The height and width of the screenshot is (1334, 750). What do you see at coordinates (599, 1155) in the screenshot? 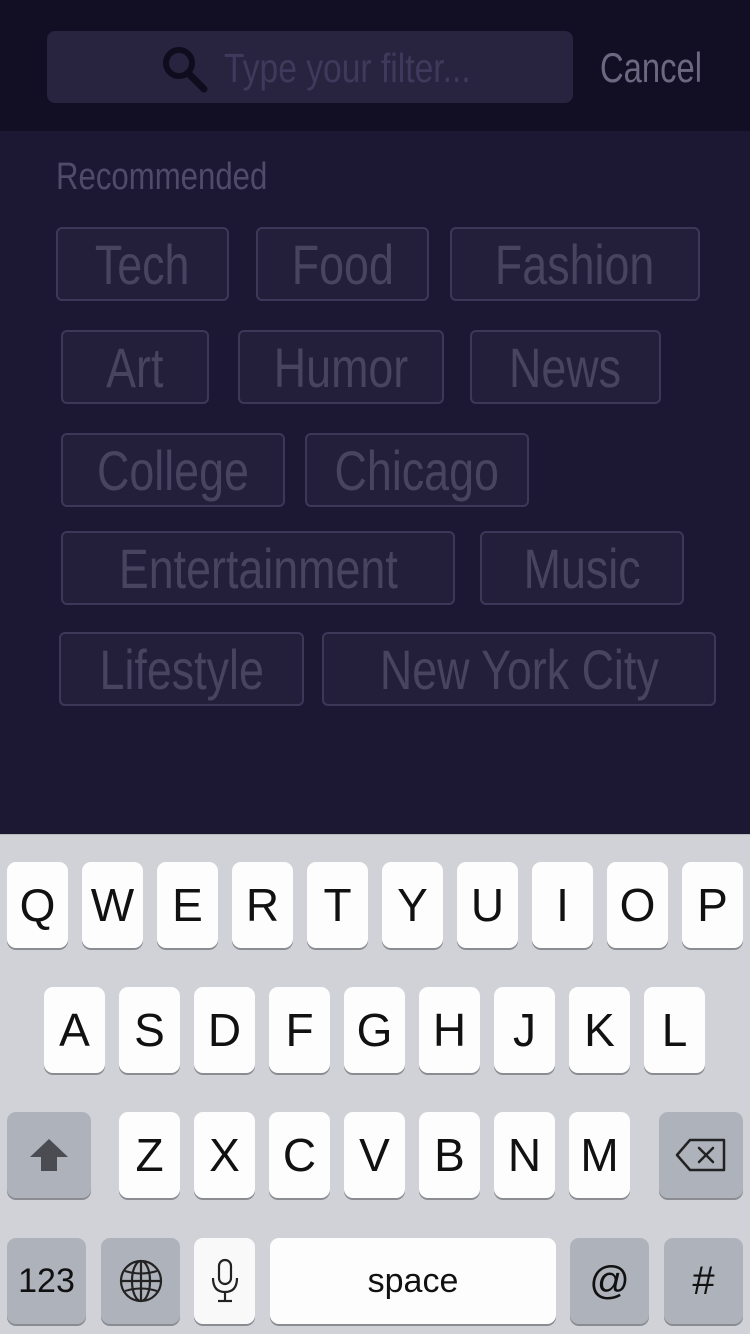
I see `key-m: M` at bounding box center [599, 1155].